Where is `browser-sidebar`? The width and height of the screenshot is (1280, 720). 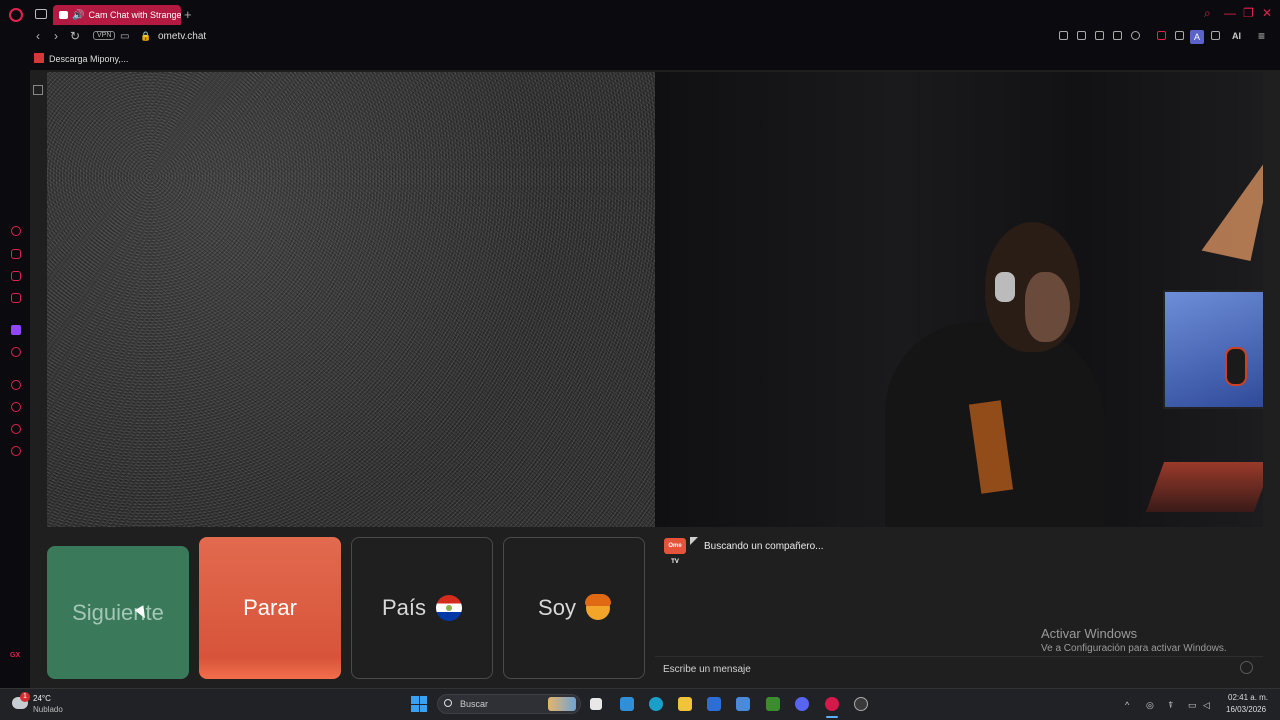 browser-sidebar is located at coordinates (15, 379).